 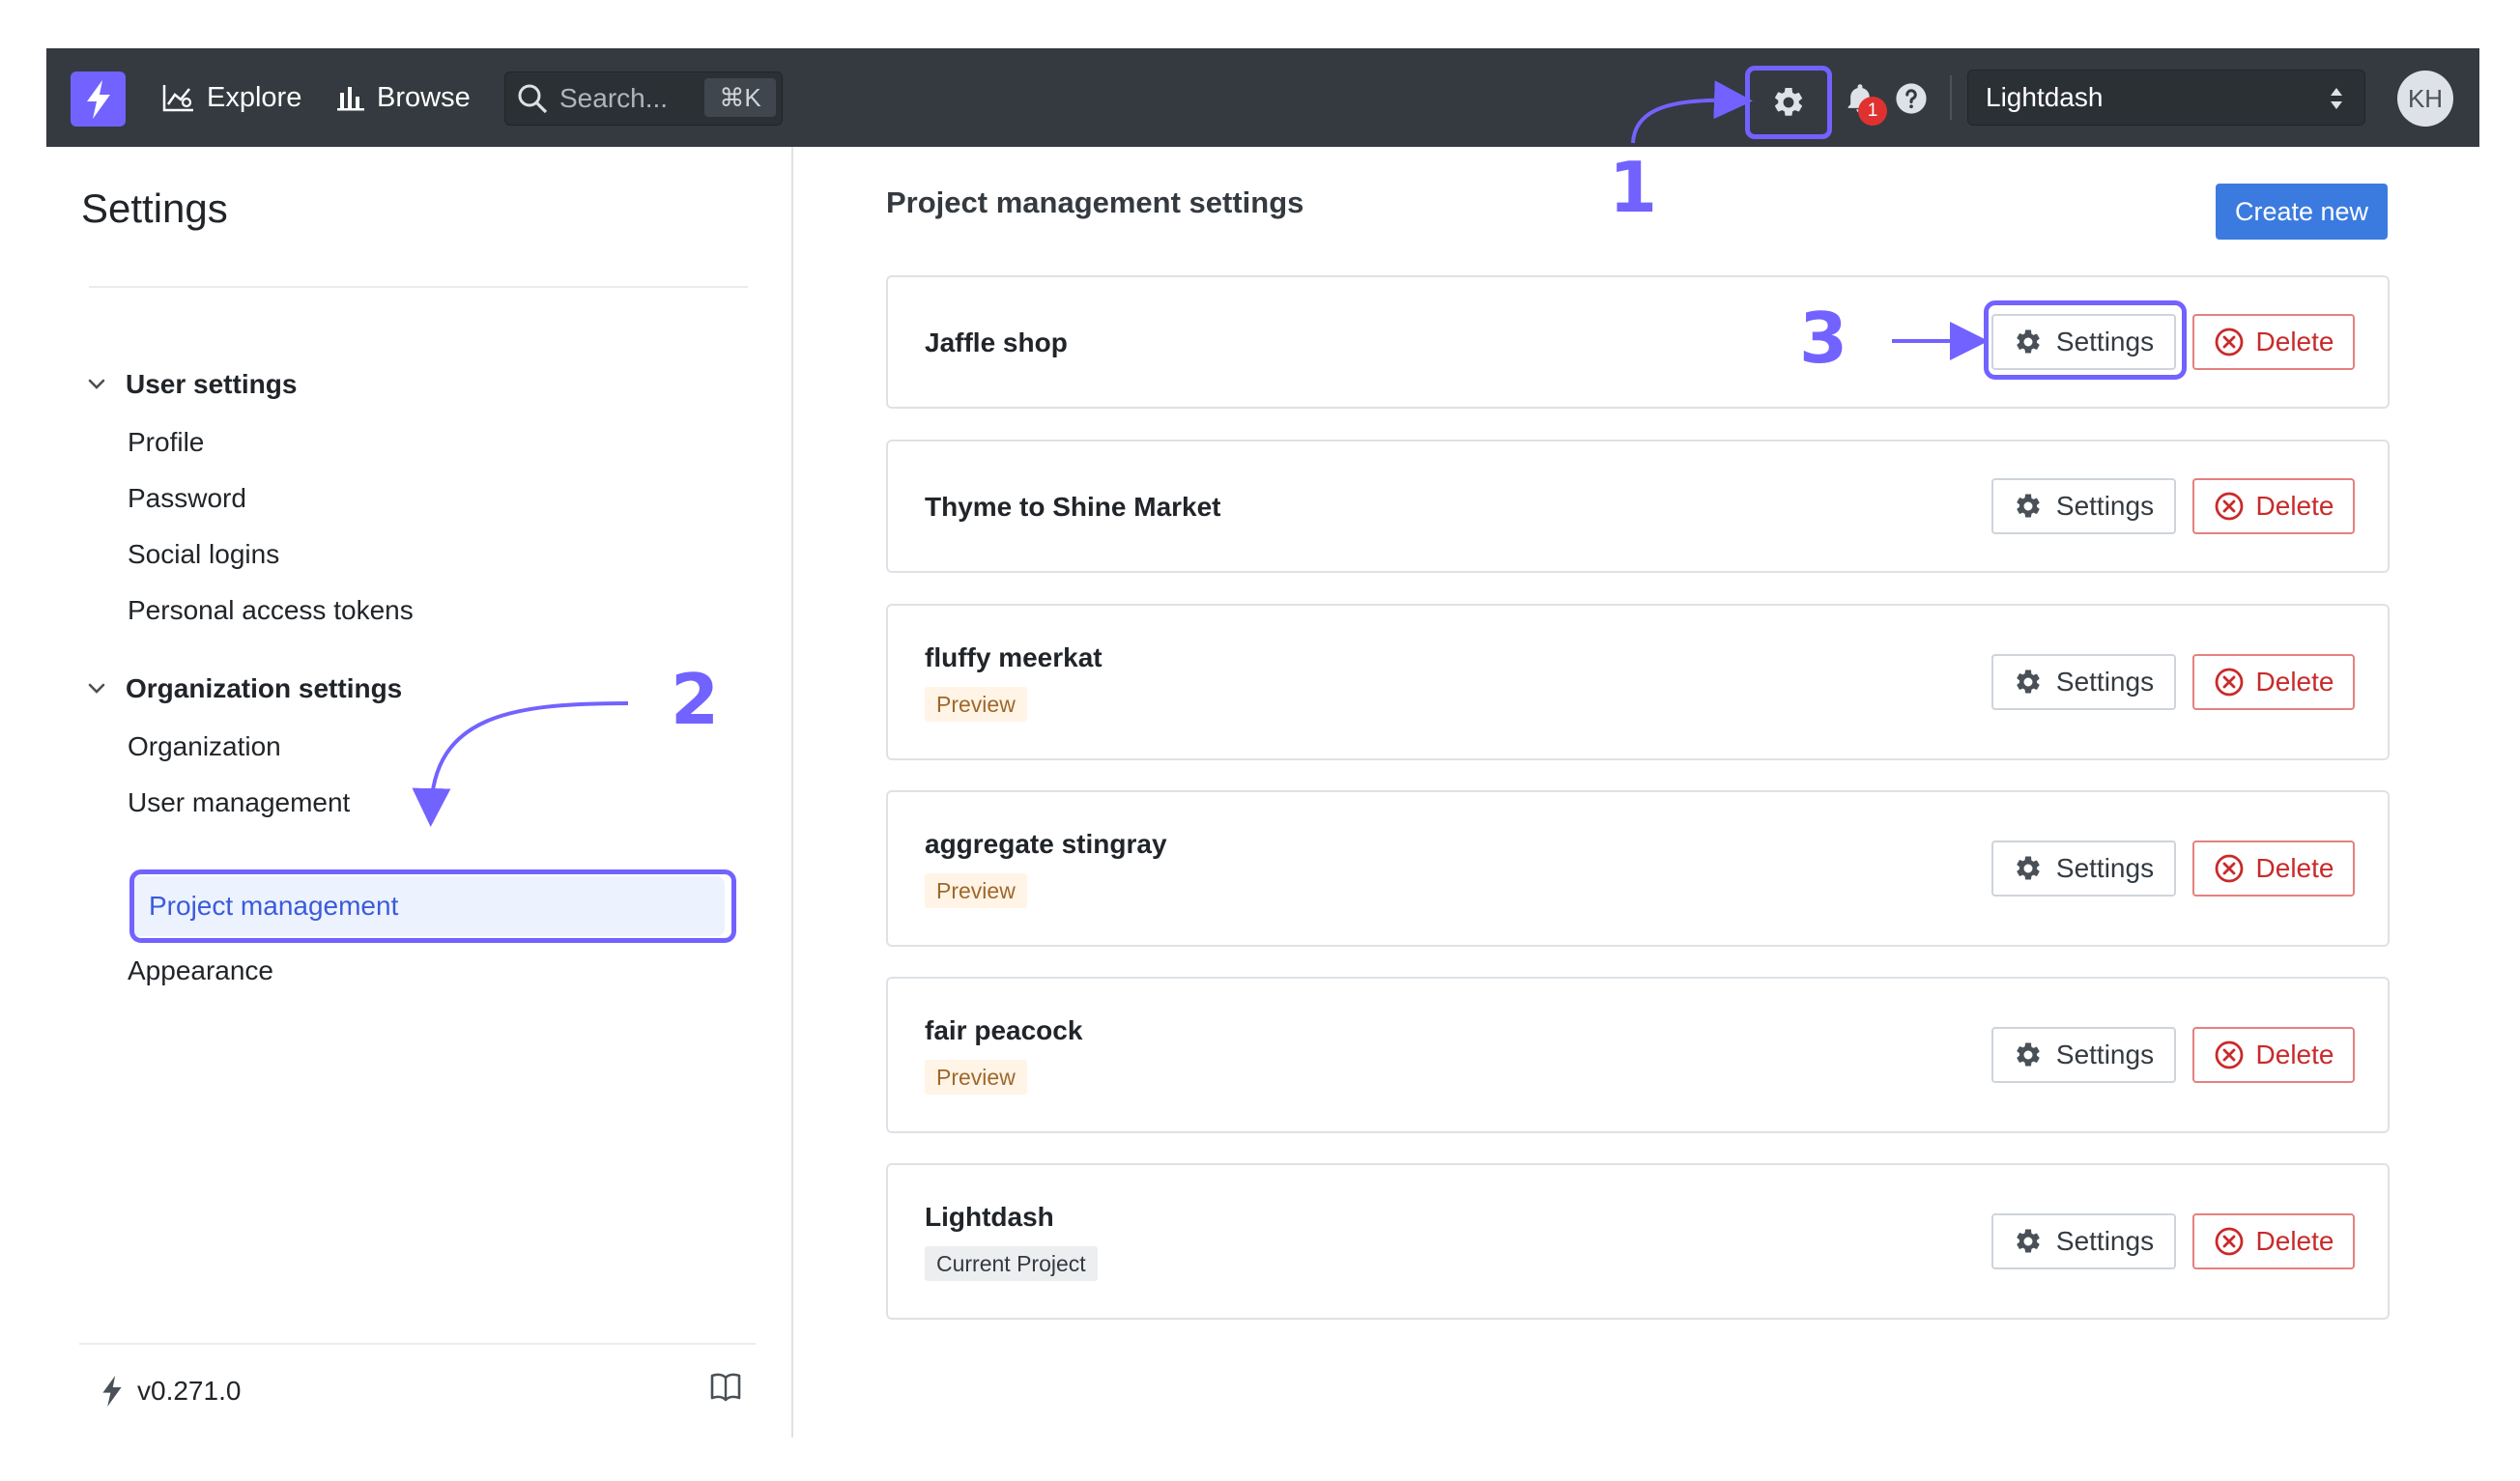 What do you see at coordinates (201, 970) in the screenshot?
I see `sidebar-item-appearance: Appearance` at bounding box center [201, 970].